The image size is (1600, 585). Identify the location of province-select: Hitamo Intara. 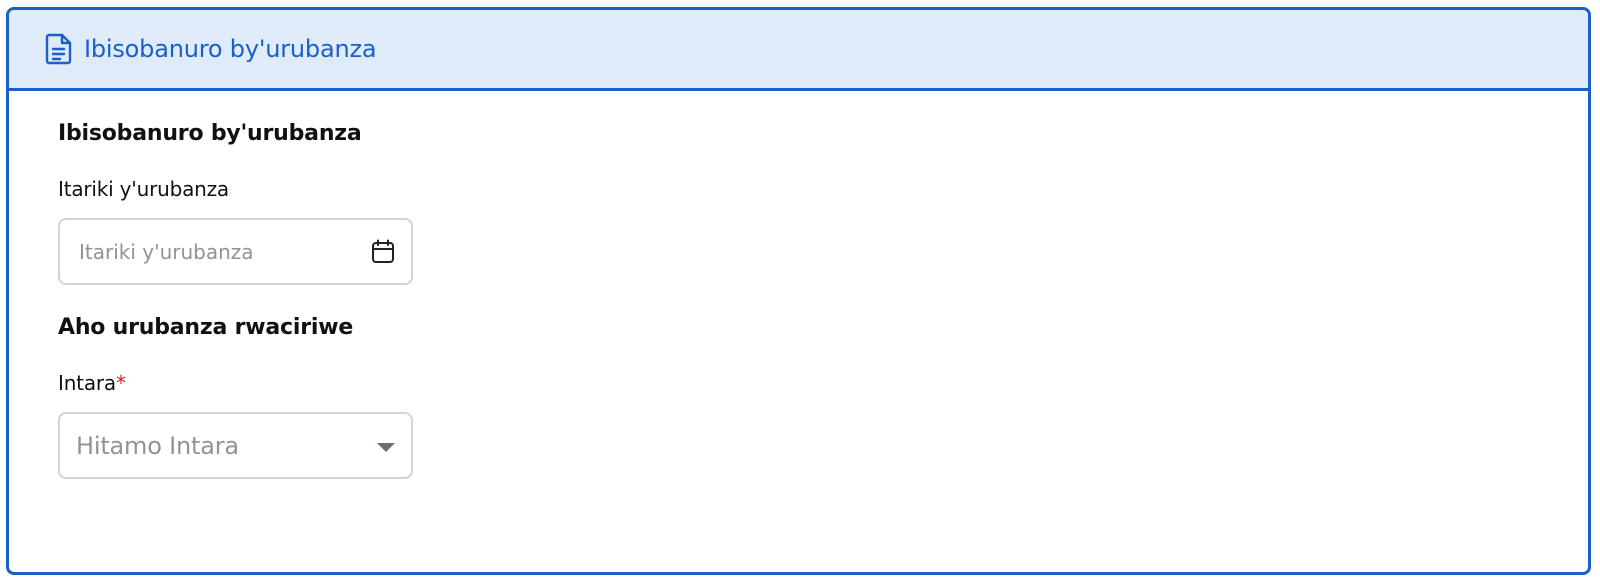
(235, 445).